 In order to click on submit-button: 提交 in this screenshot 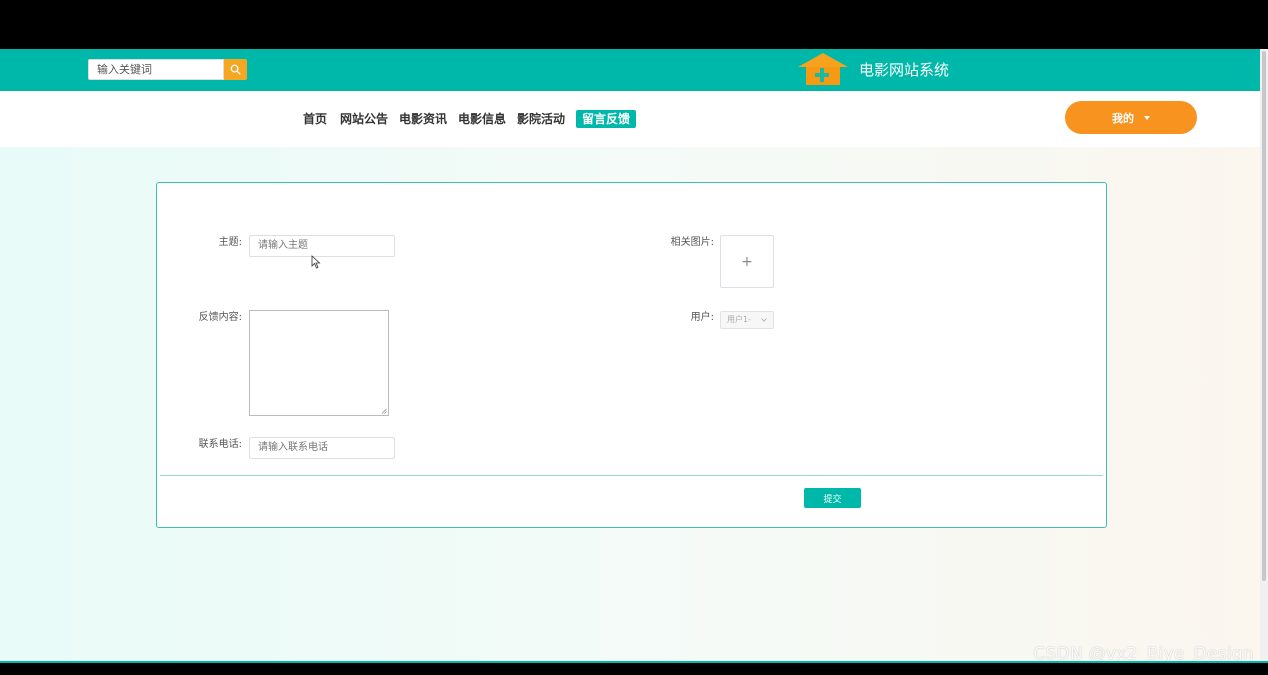, I will do `click(832, 498)`.